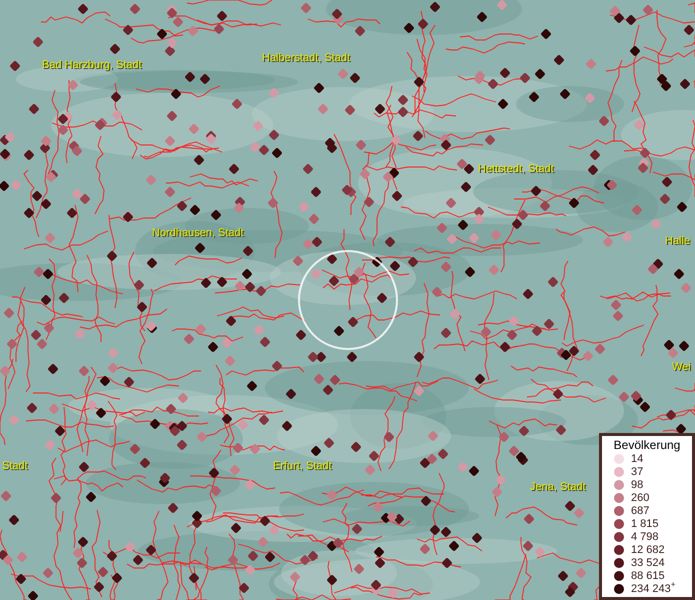  I want to click on legend-label: 12 682, so click(648, 550).